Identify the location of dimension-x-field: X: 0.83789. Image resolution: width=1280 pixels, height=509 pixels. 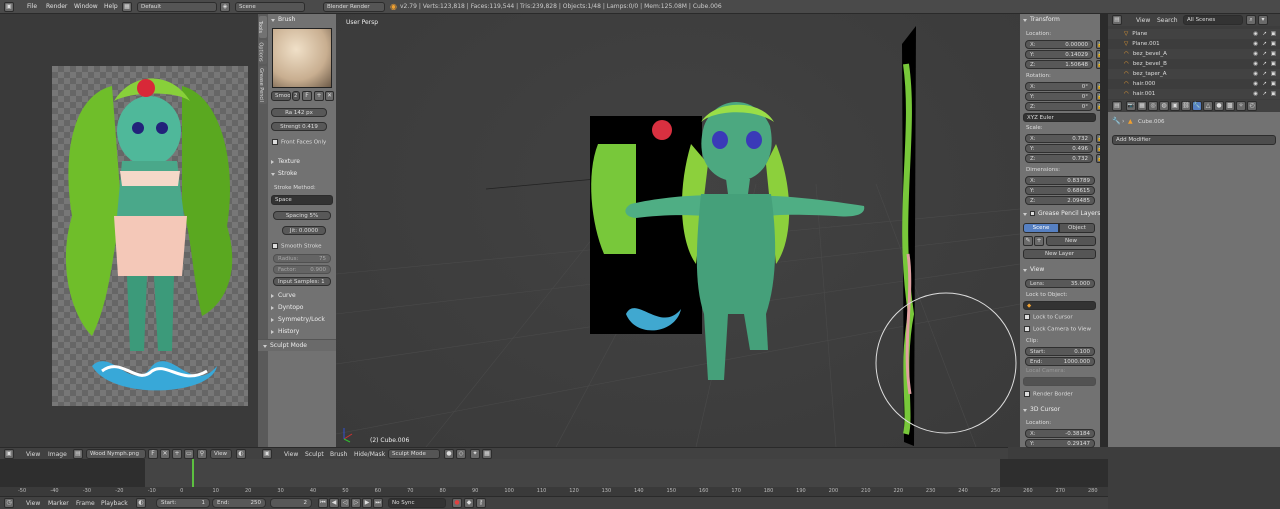
(1060, 180).